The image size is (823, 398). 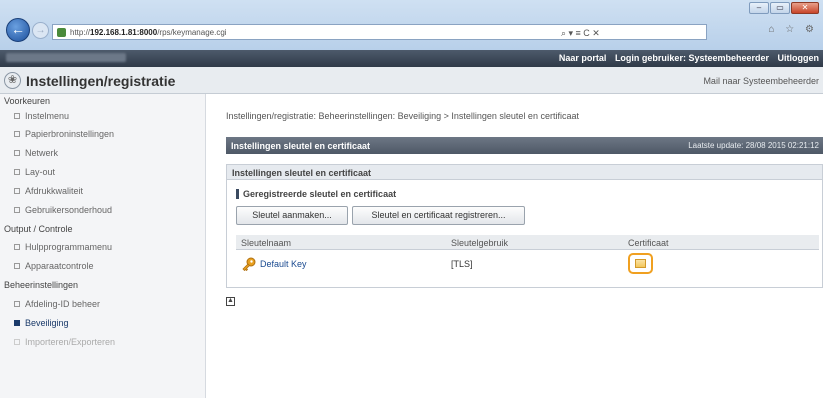 I want to click on back-arrow-icon: ←, so click(x=18, y=30).